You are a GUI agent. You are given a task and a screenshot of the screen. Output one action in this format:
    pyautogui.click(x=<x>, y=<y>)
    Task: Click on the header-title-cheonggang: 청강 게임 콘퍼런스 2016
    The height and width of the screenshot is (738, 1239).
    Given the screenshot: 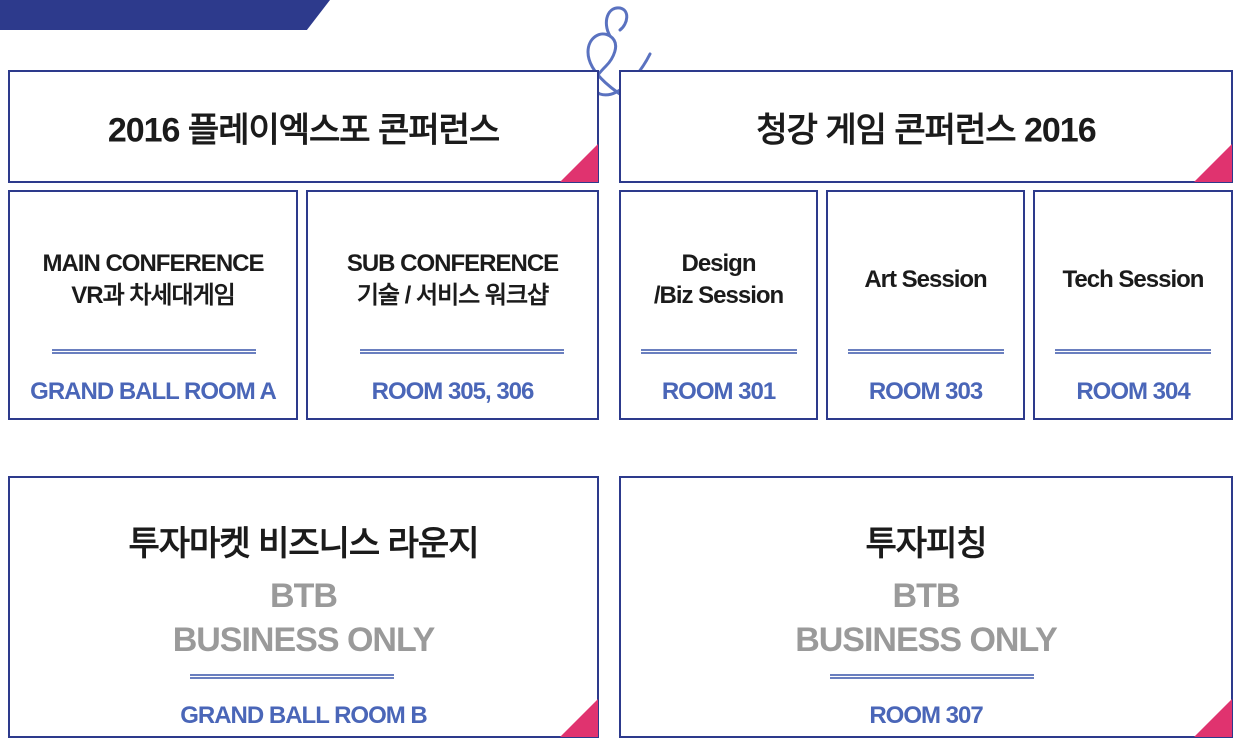 What is the action you would take?
    pyautogui.click(x=926, y=130)
    